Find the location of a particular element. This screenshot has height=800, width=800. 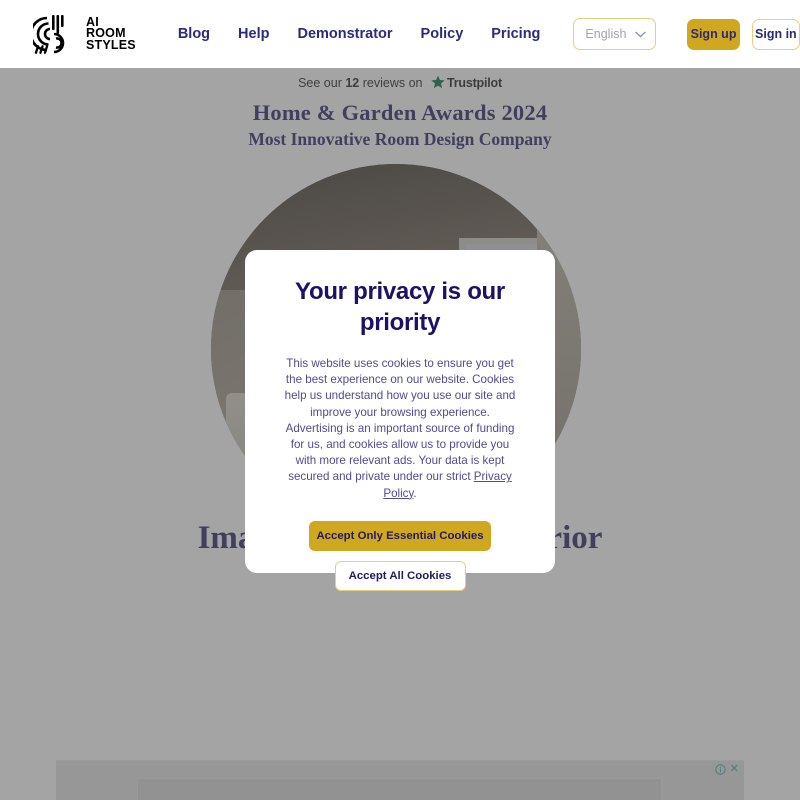

ad-close-icon: ✕ is located at coordinates (734, 769).